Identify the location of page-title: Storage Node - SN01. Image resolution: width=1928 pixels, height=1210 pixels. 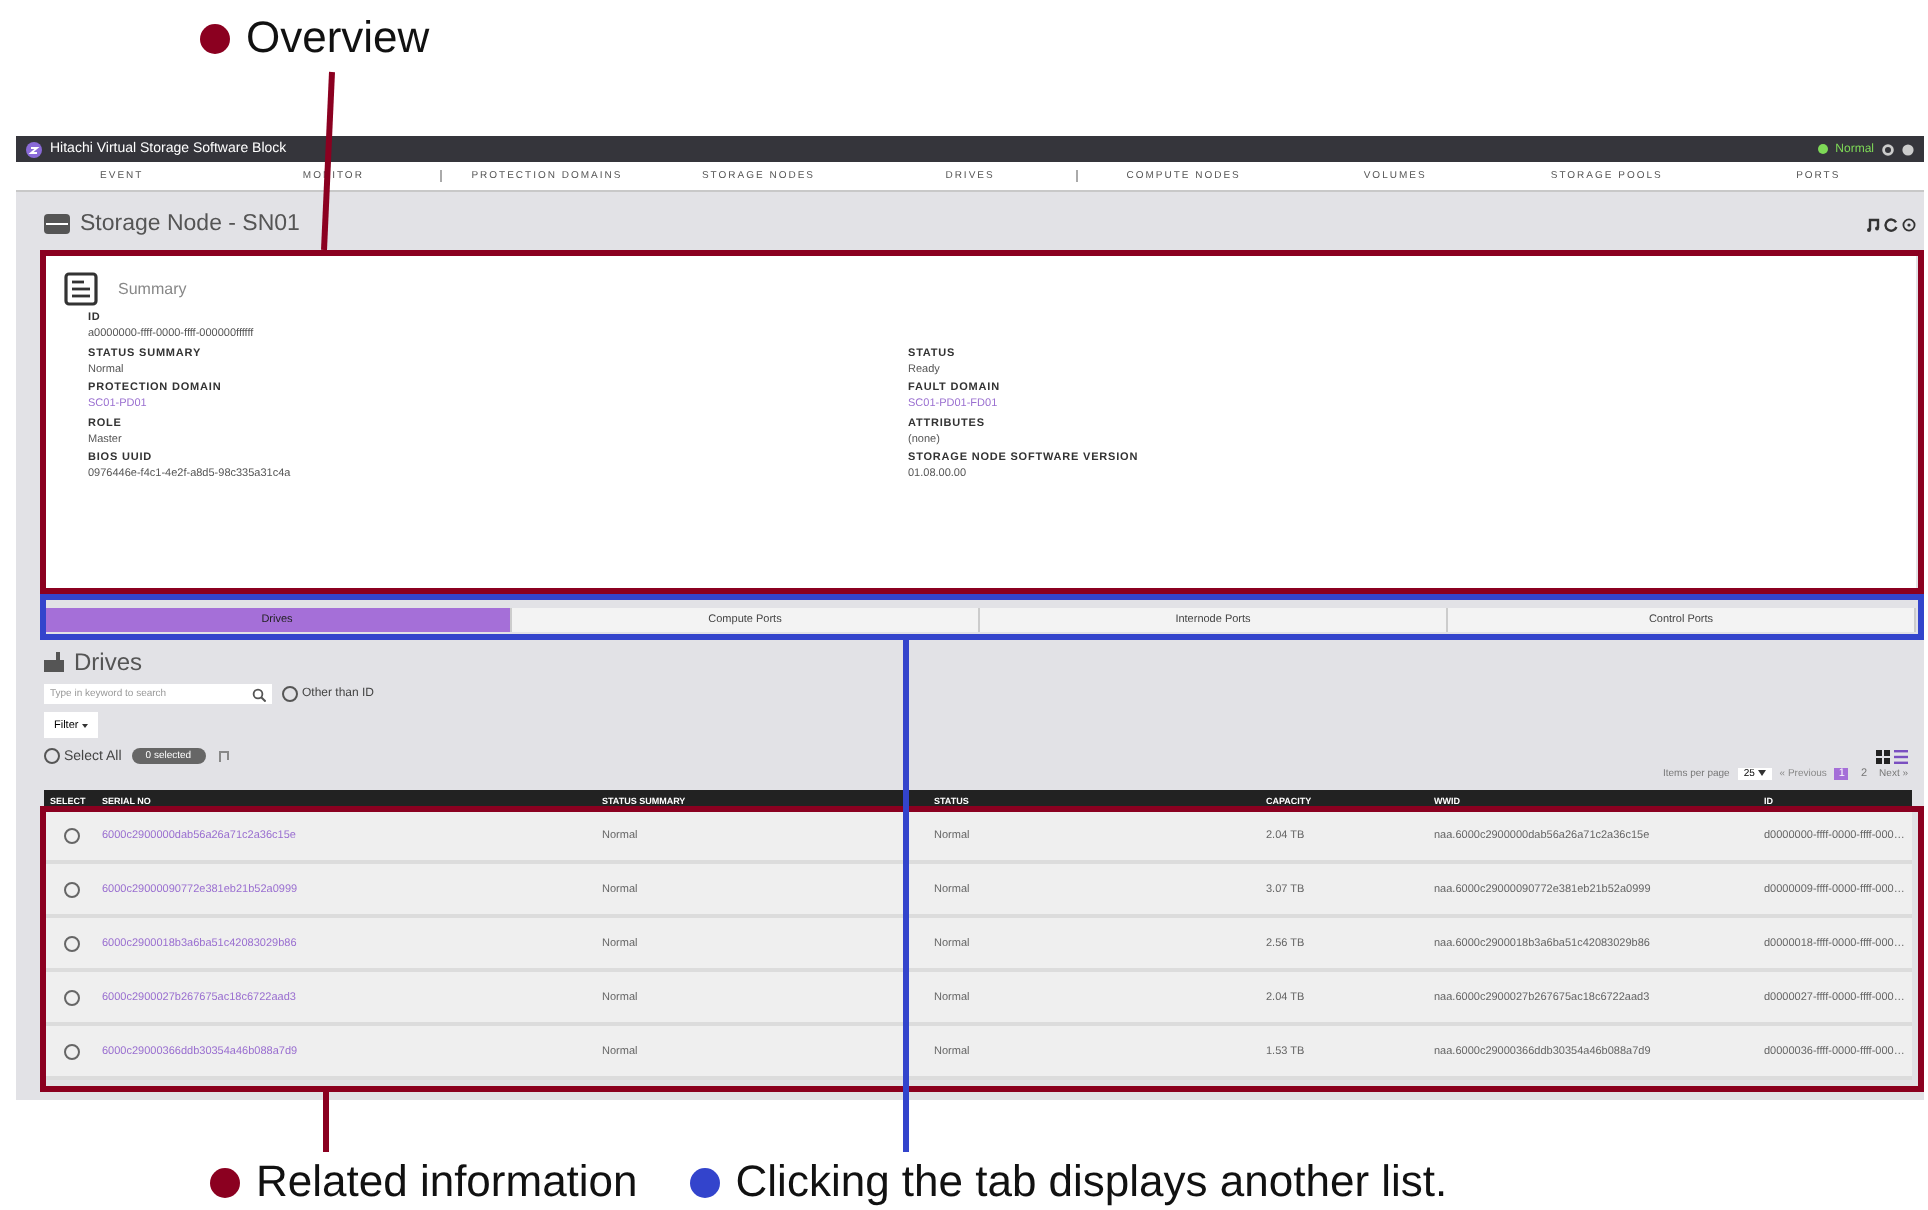
(190, 224).